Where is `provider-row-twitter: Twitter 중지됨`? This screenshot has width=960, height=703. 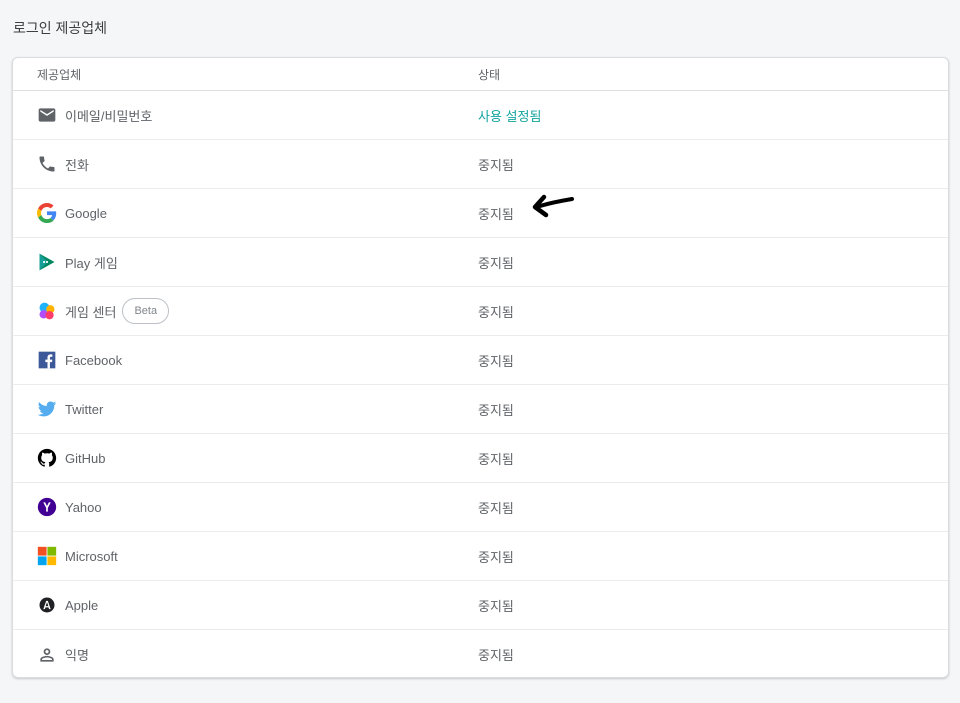 provider-row-twitter: Twitter 중지됨 is located at coordinates (480, 409).